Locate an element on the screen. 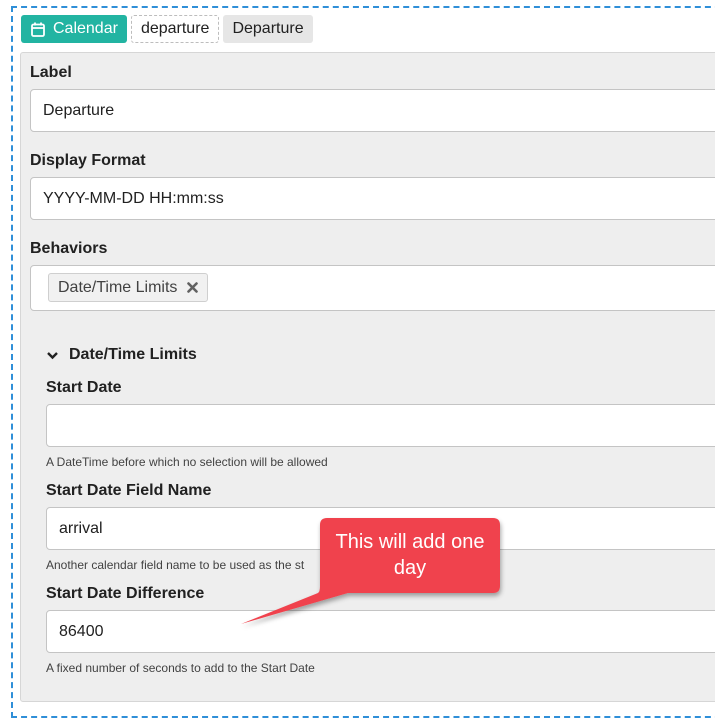 The width and height of the screenshot is (715, 722). behavior-chip: Date/Time Limits is located at coordinates (128, 287).